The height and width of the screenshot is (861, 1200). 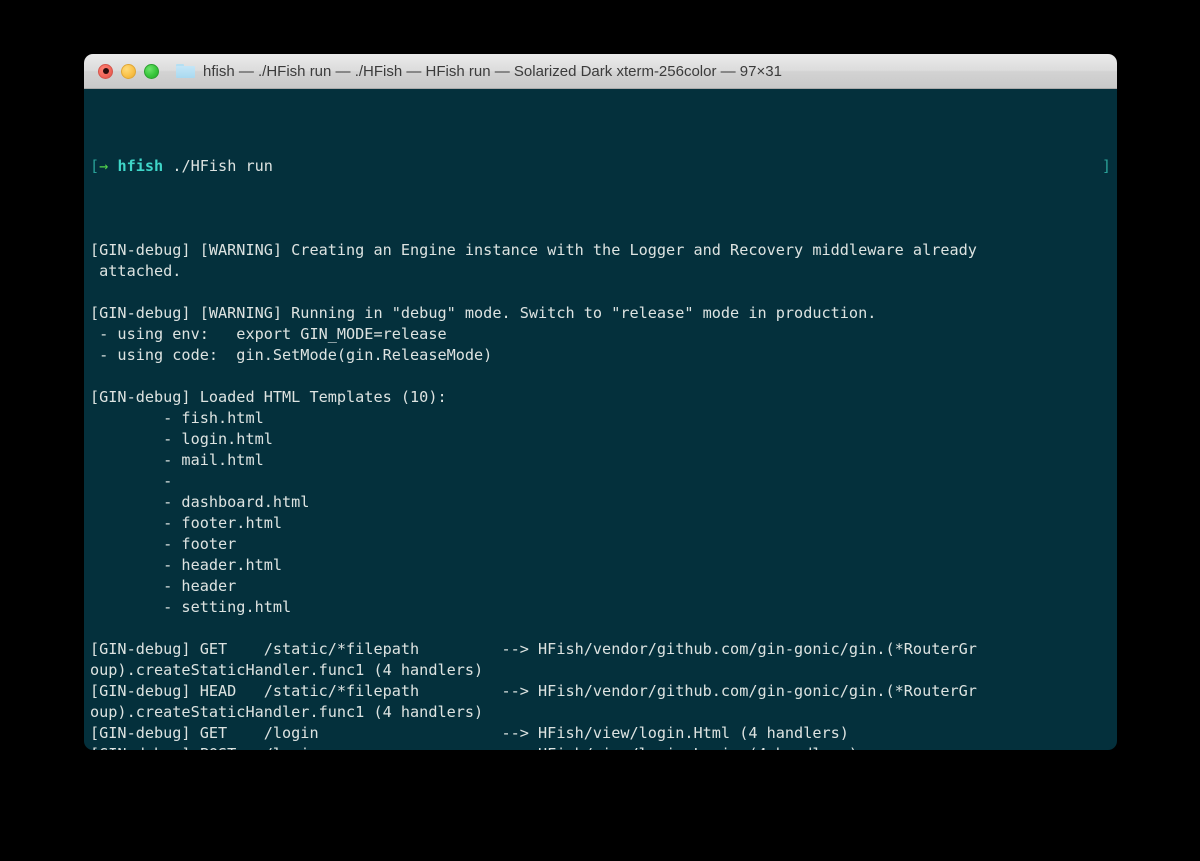 What do you see at coordinates (600, 166) in the screenshot?
I see `shell-prompt-line: [→ hfish ./HFish run]` at bounding box center [600, 166].